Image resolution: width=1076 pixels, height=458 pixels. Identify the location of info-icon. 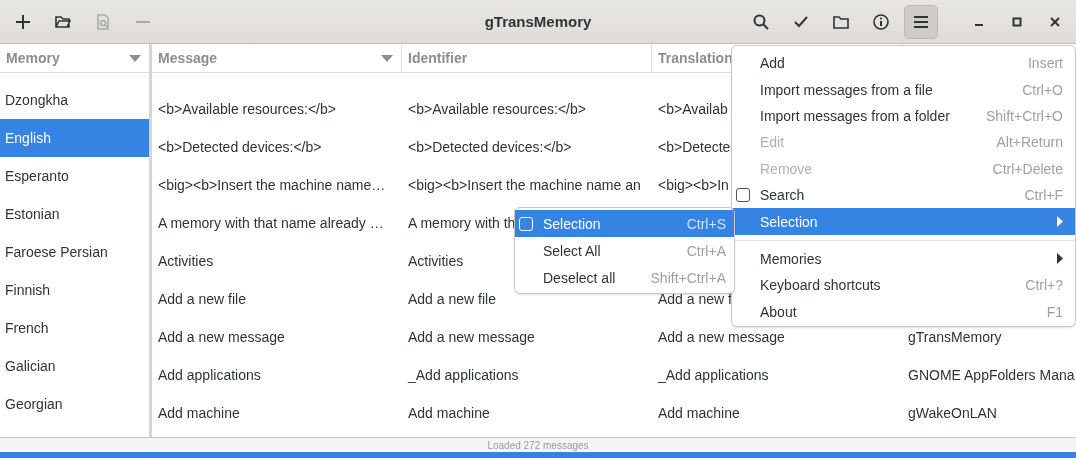
(881, 21).